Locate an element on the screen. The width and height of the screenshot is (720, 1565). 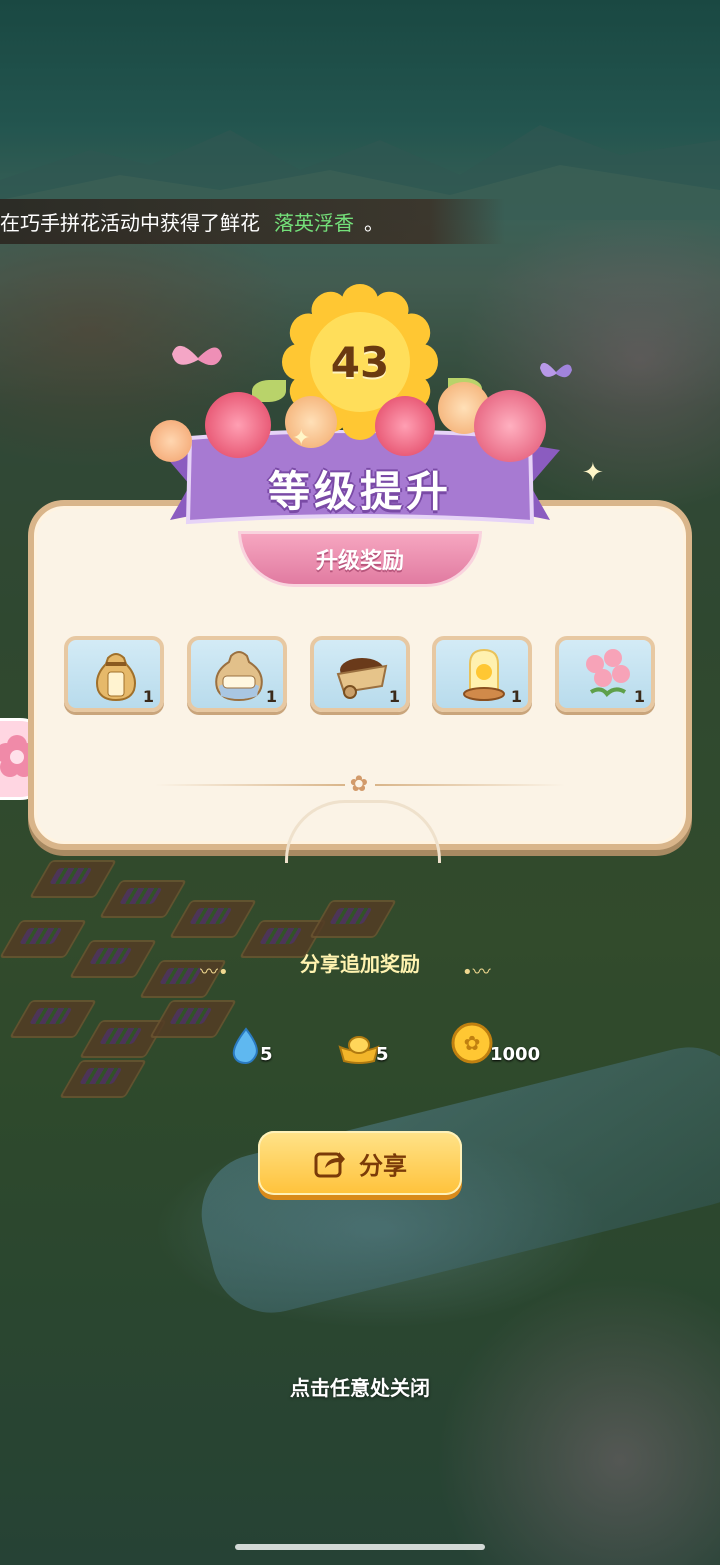
reward-item-sun-jar: 1 is located at coordinates (482, 674).